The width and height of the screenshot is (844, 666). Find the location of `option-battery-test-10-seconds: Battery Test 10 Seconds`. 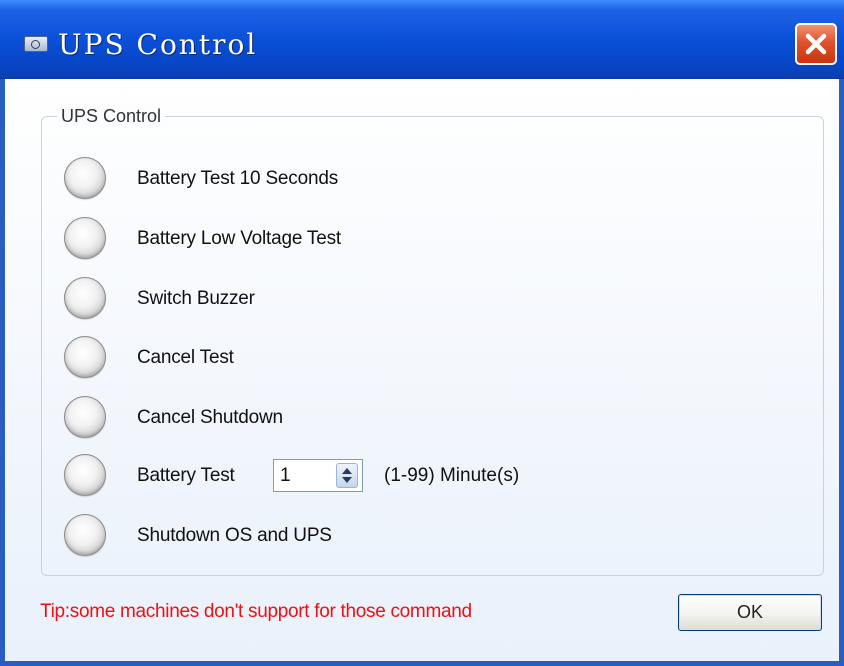

option-battery-test-10-seconds: Battery Test 10 Seconds is located at coordinates (434, 179).